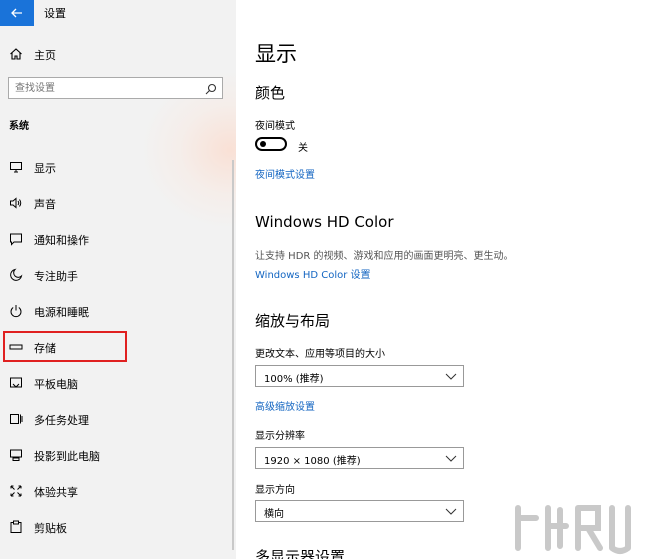 This screenshot has width=650, height=559. What do you see at coordinates (116, 311) in the screenshot?
I see `sidebar-item-power: 电源和睡眠` at bounding box center [116, 311].